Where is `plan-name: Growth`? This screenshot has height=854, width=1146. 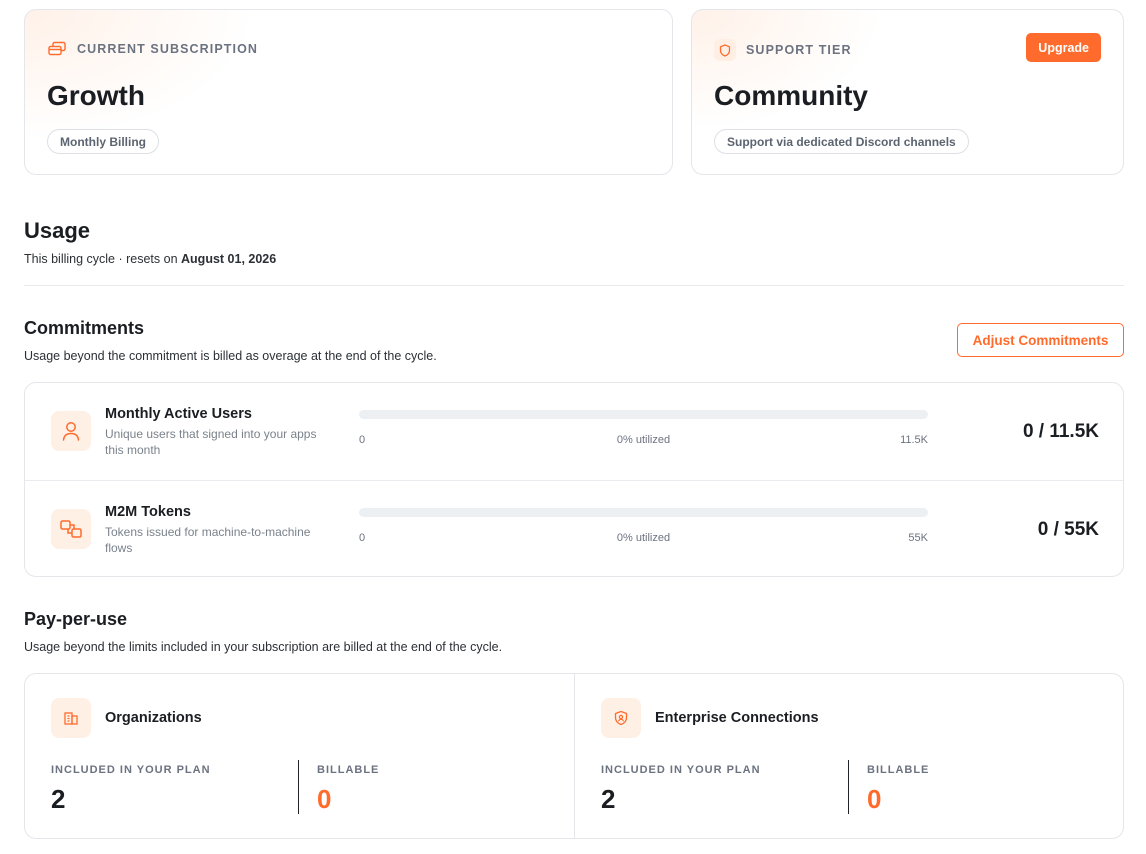 plan-name: Growth is located at coordinates (96, 95).